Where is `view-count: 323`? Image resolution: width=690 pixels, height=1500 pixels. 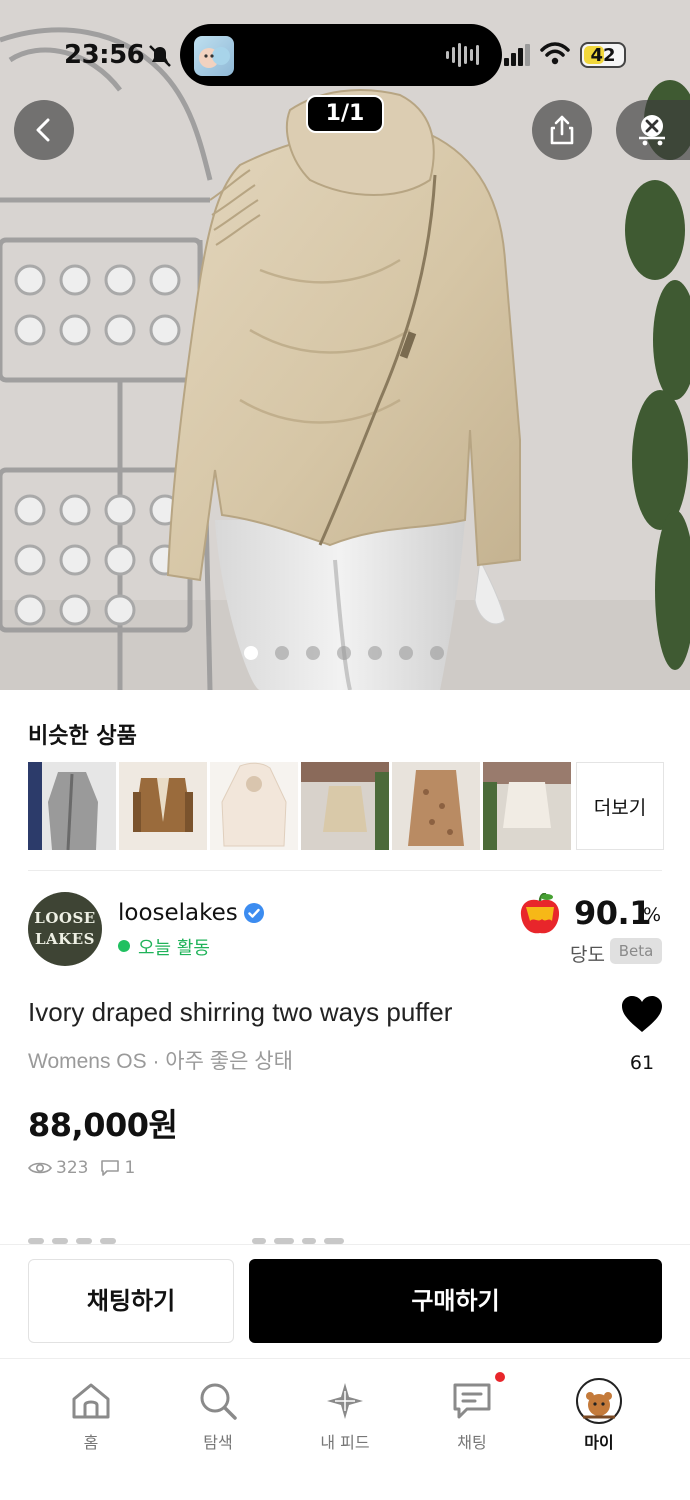 view-count: 323 is located at coordinates (72, 1168).